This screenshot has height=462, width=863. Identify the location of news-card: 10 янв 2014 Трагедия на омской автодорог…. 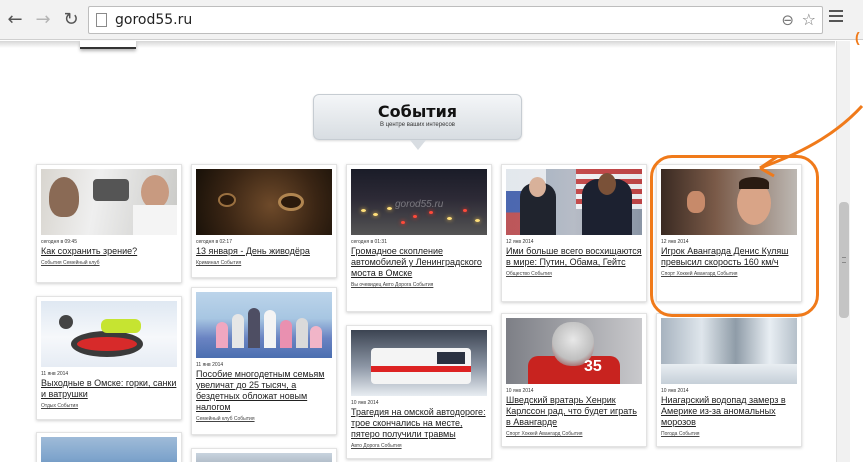
(419, 392).